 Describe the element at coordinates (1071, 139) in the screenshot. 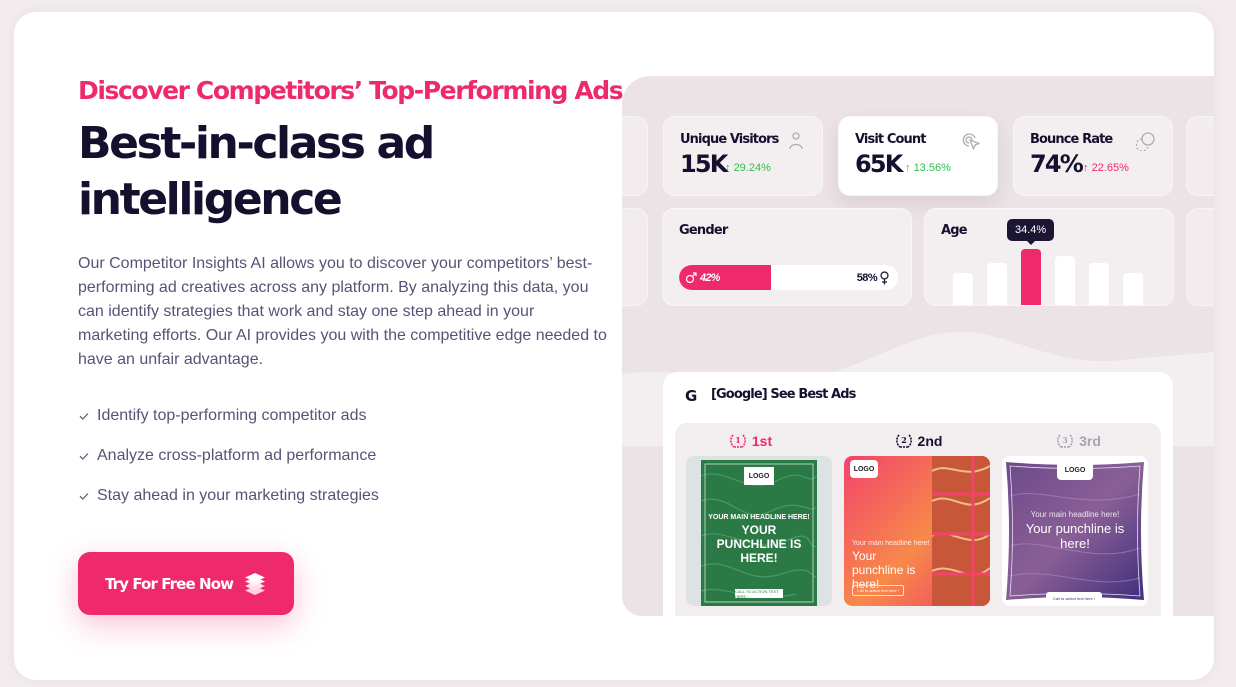

I see `stat-label: Bounce Rate` at that location.